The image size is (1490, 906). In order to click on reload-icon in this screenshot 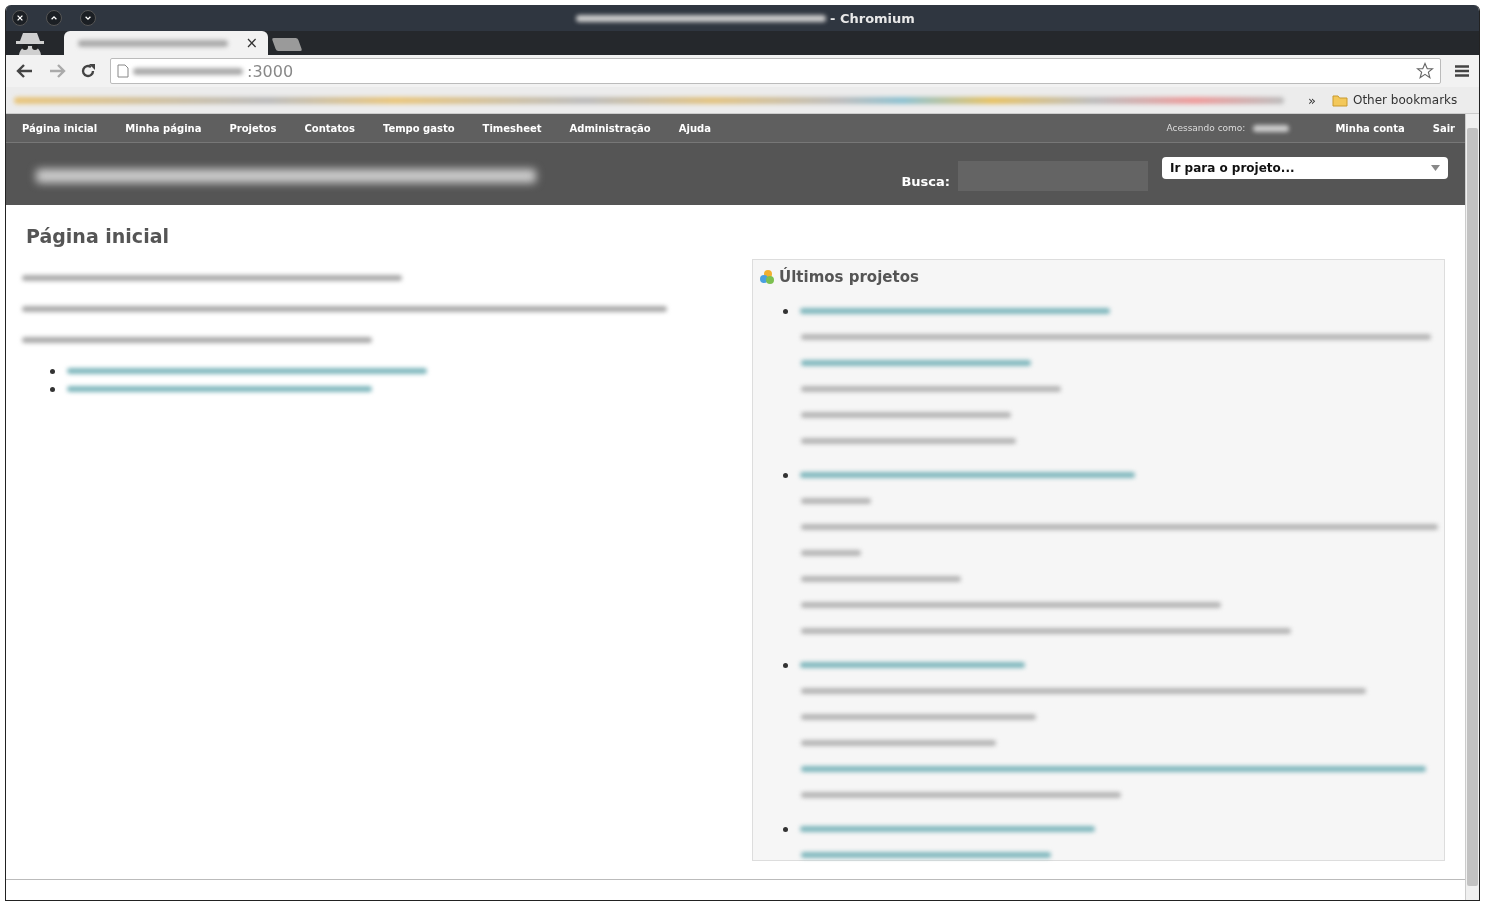, I will do `click(88, 71)`.